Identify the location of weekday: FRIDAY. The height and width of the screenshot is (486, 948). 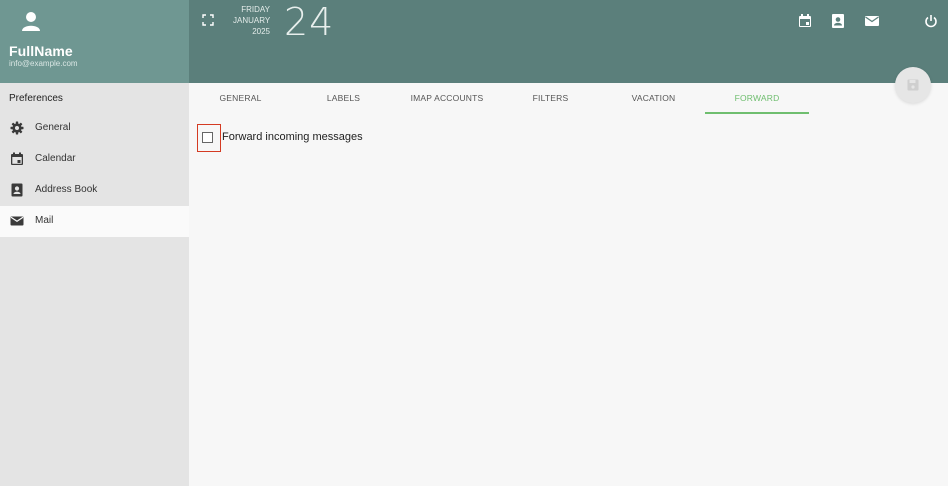
(255, 9).